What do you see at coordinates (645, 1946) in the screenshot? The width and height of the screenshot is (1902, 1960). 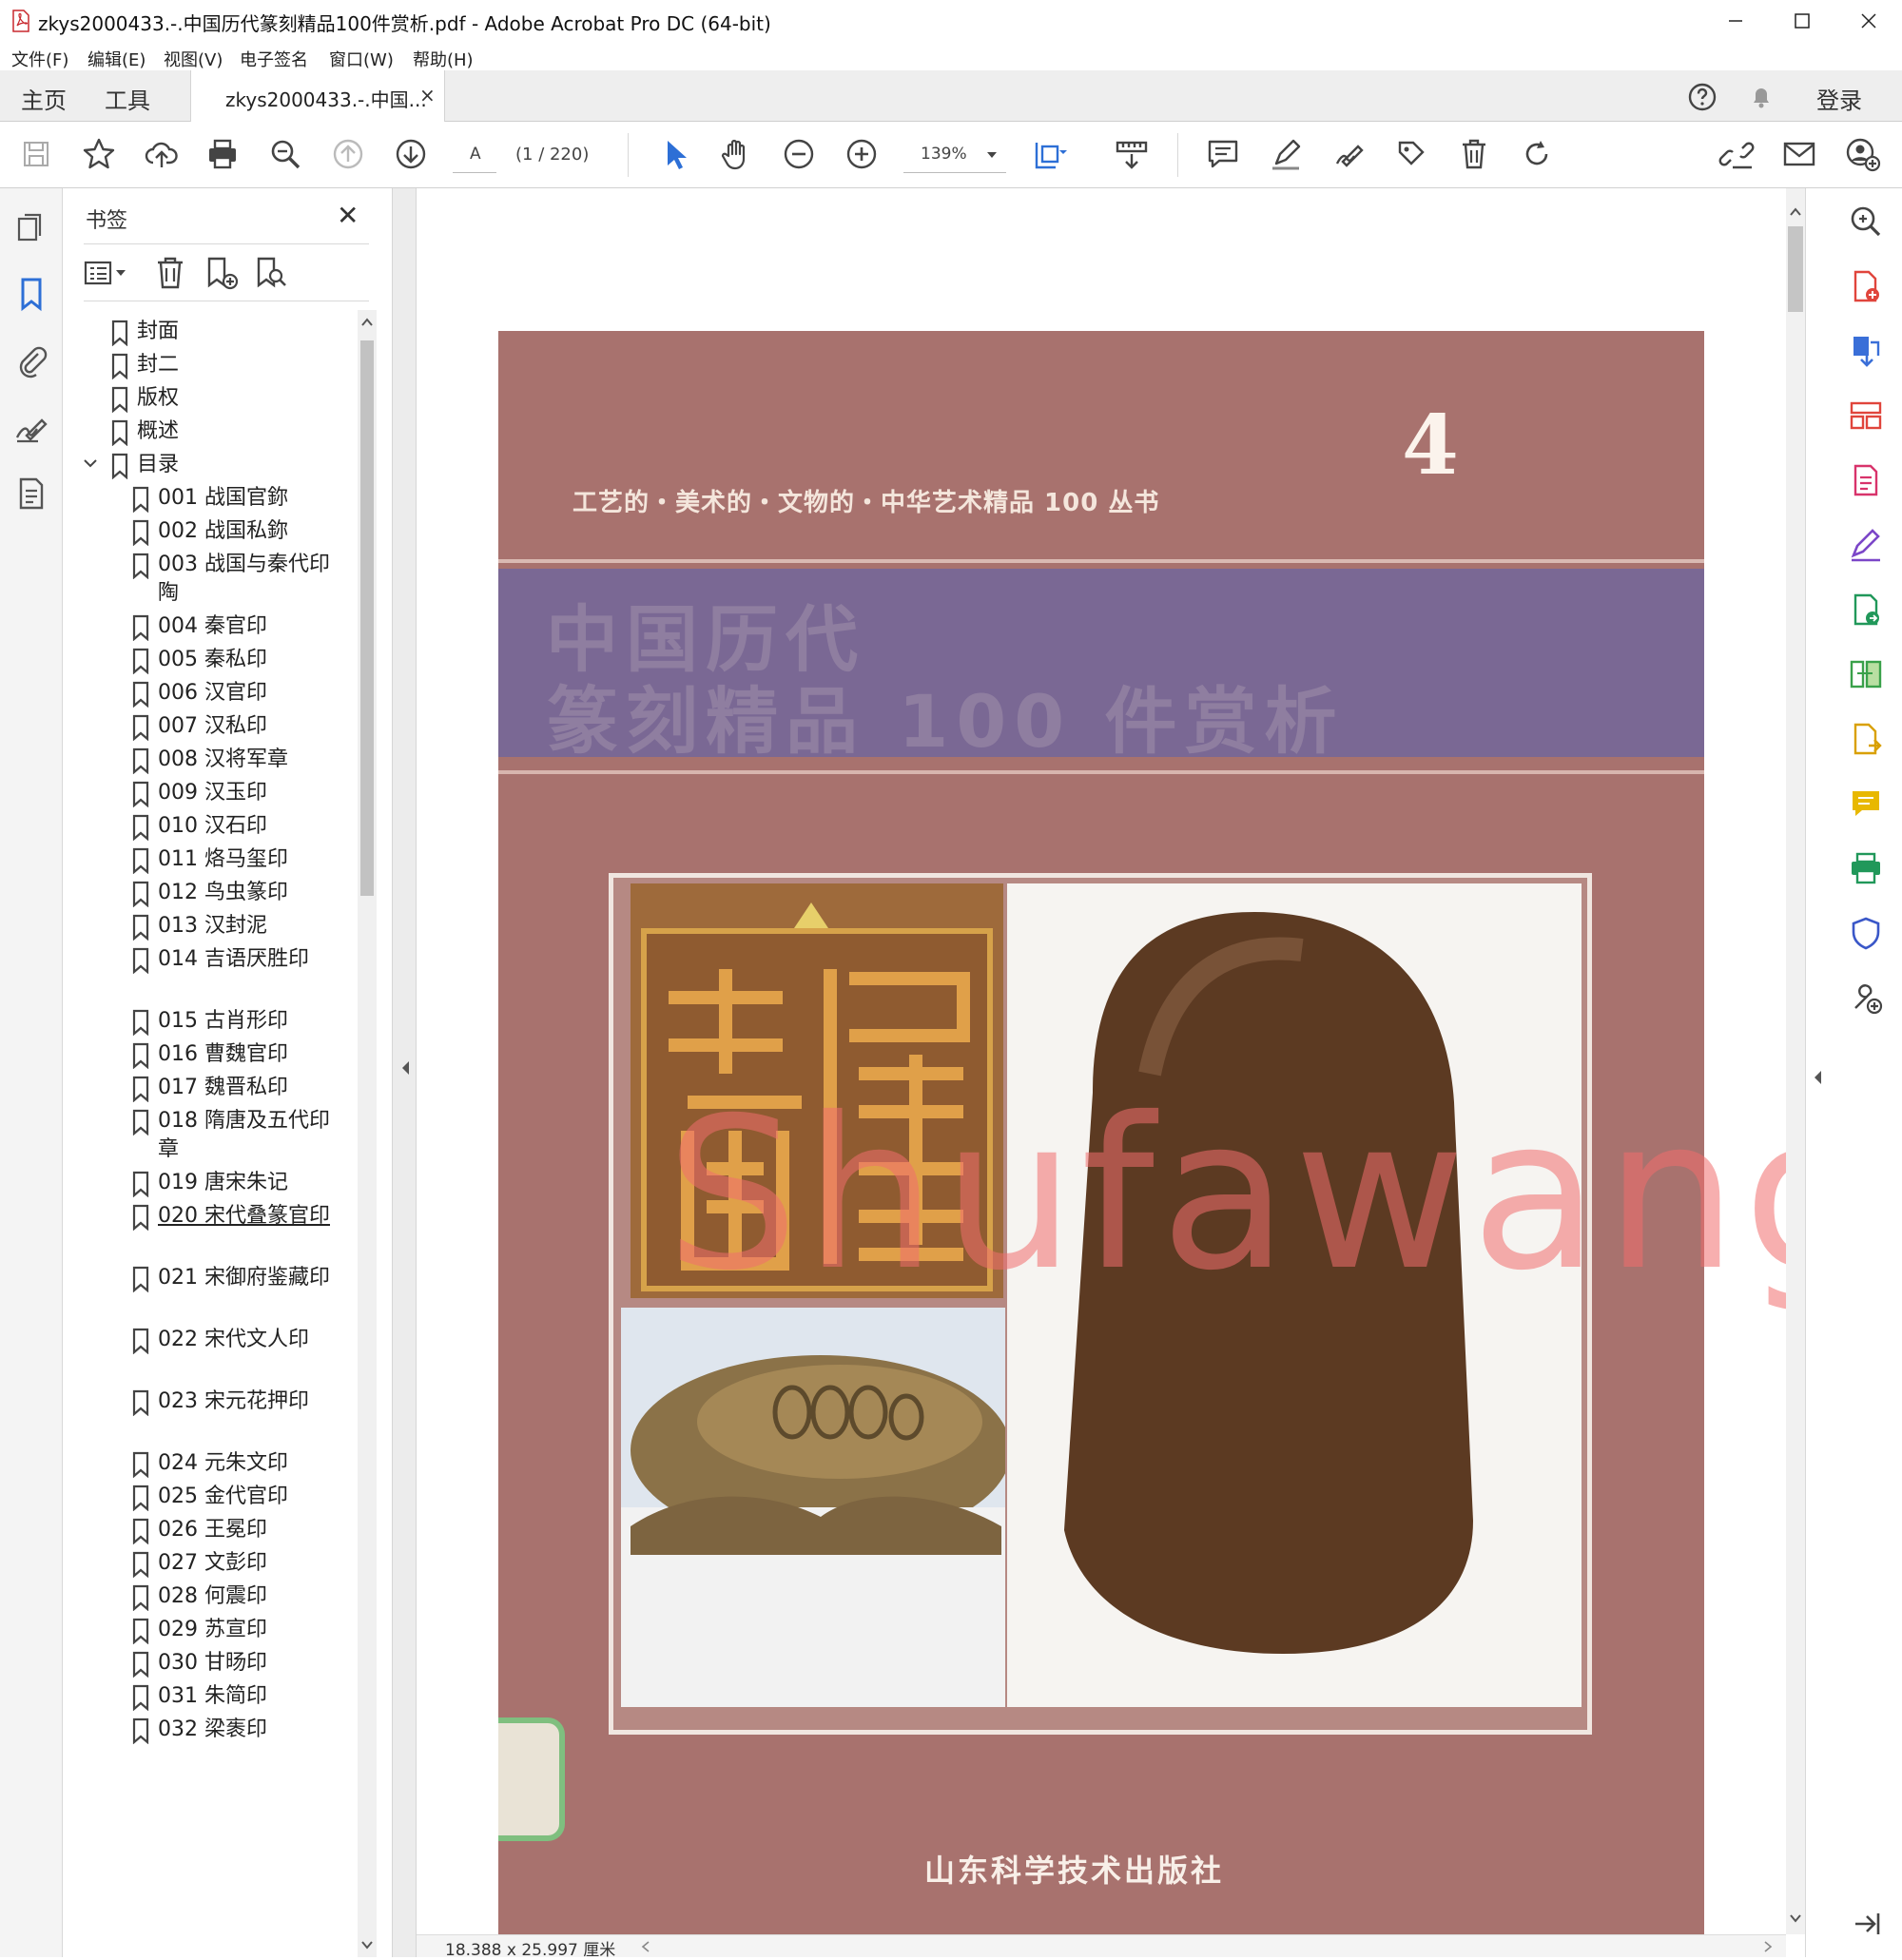 I see `scroll-left-icon` at bounding box center [645, 1946].